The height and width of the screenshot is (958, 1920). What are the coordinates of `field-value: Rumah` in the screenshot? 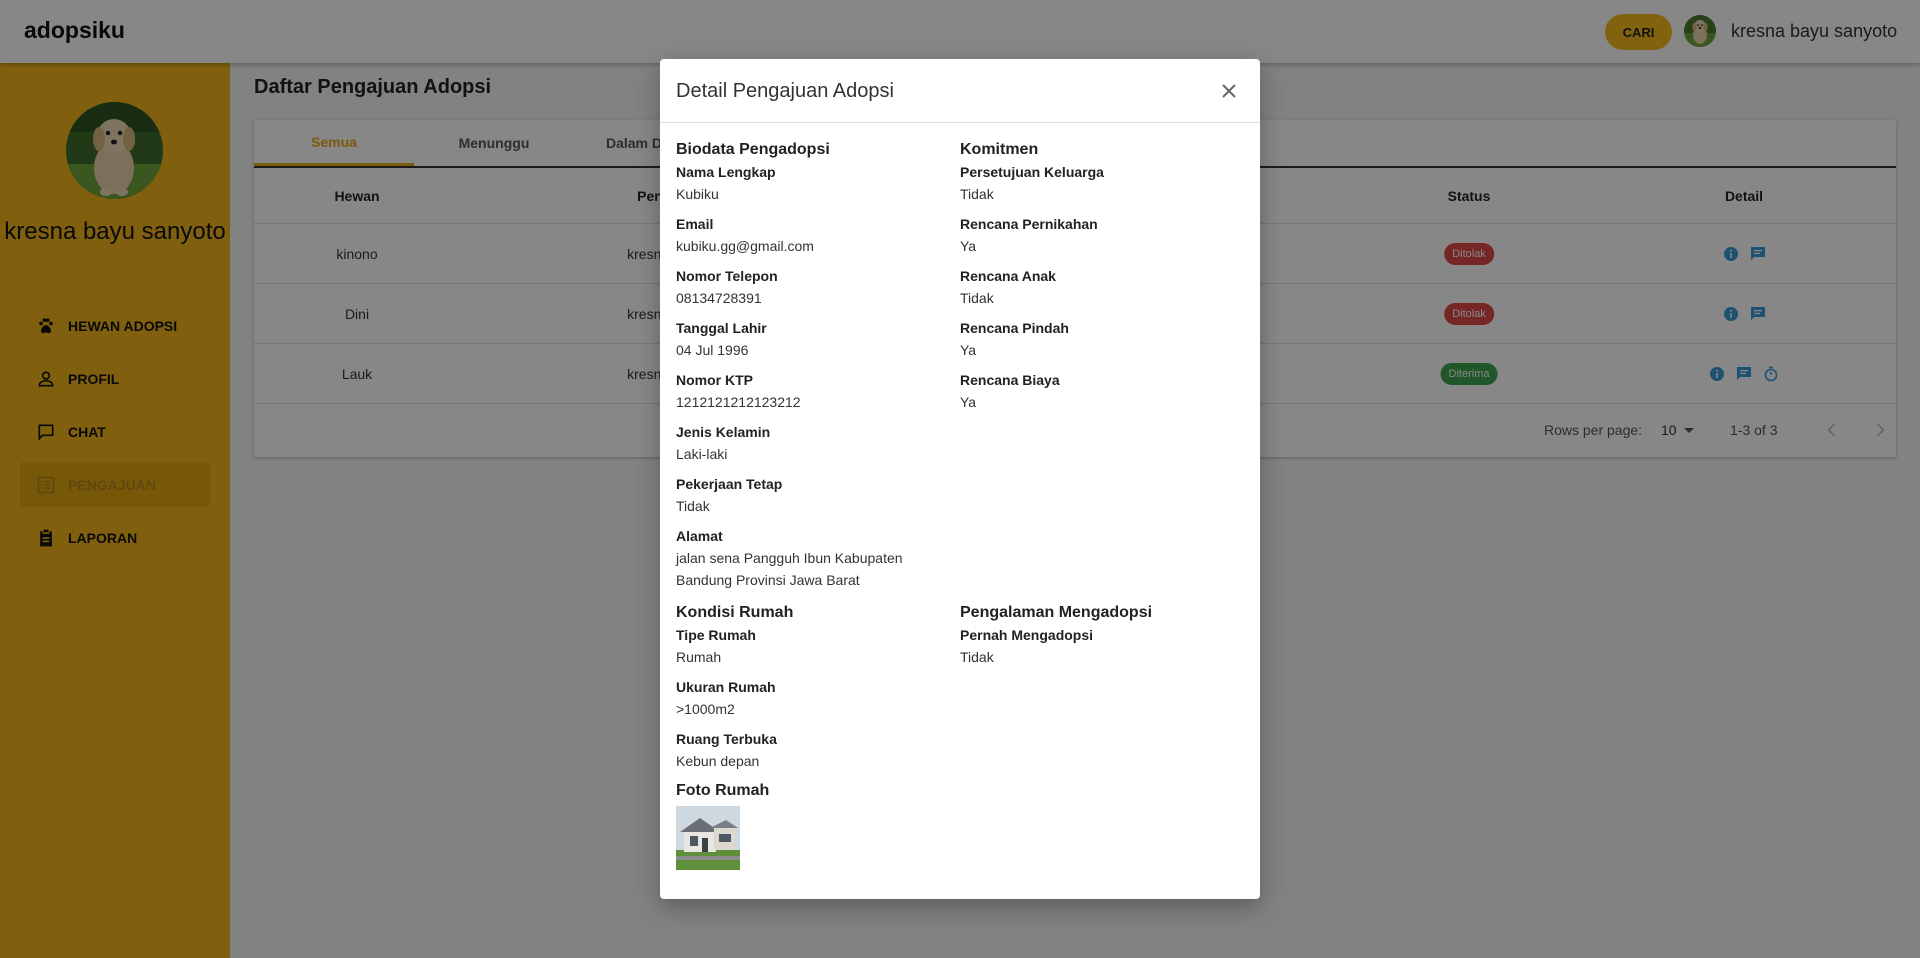 It's located at (699, 657).